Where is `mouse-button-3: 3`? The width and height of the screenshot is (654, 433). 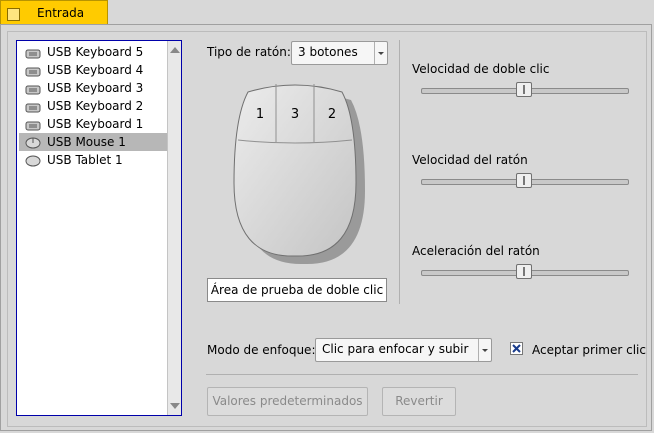 mouse-button-3: 3 is located at coordinates (295, 114).